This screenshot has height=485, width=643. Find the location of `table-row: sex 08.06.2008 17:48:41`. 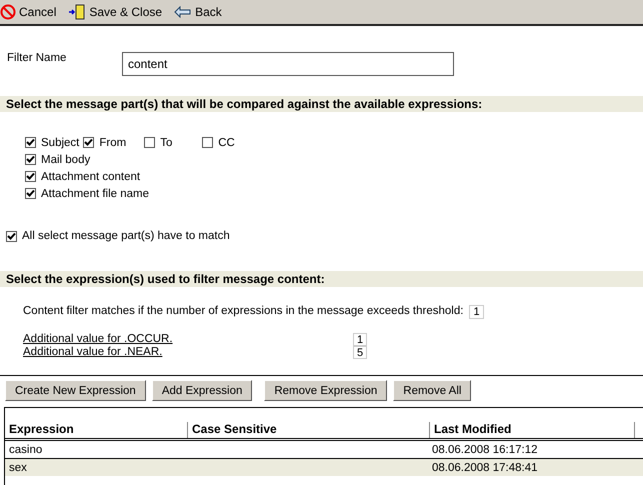

table-row: sex 08.06.2008 17:48:41 is located at coordinates (324, 467).